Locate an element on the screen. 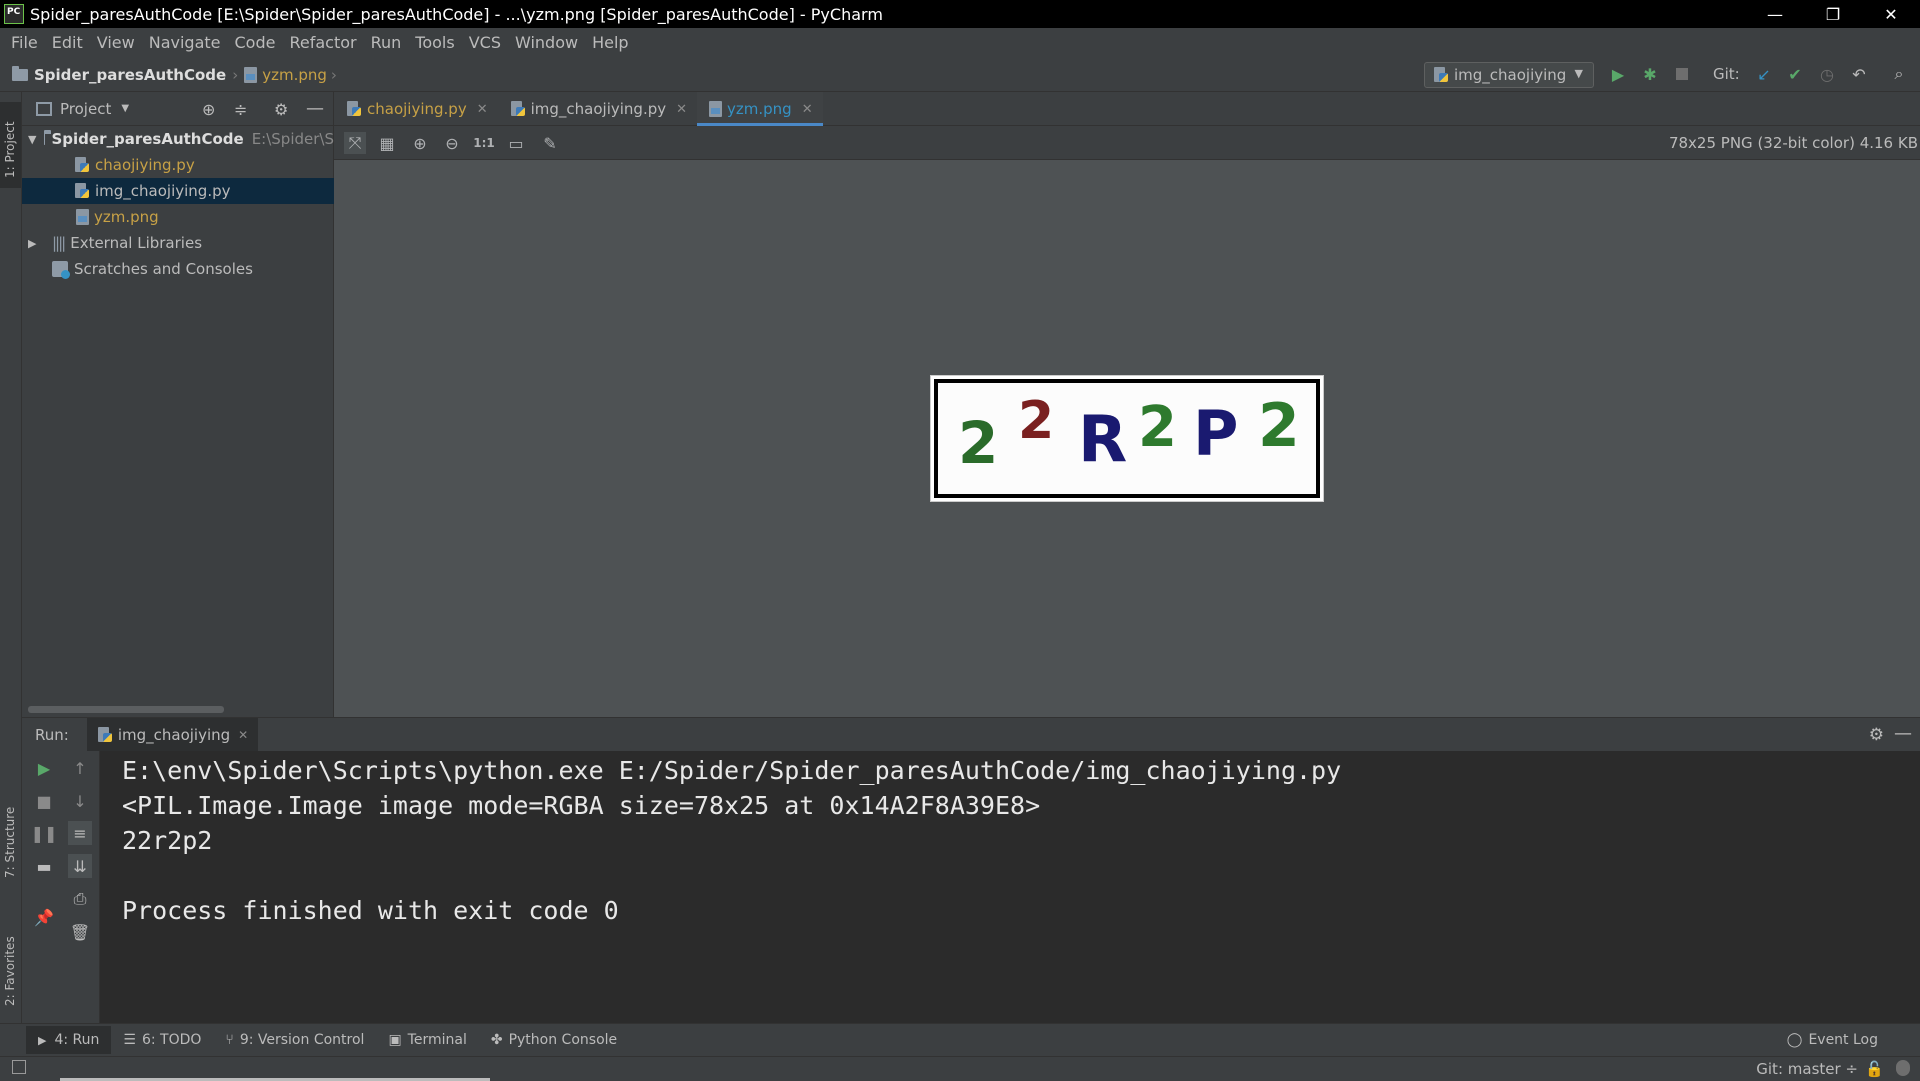 The width and height of the screenshot is (1920, 1081). lock-icon: 🔓 is located at coordinates (1874, 1069).